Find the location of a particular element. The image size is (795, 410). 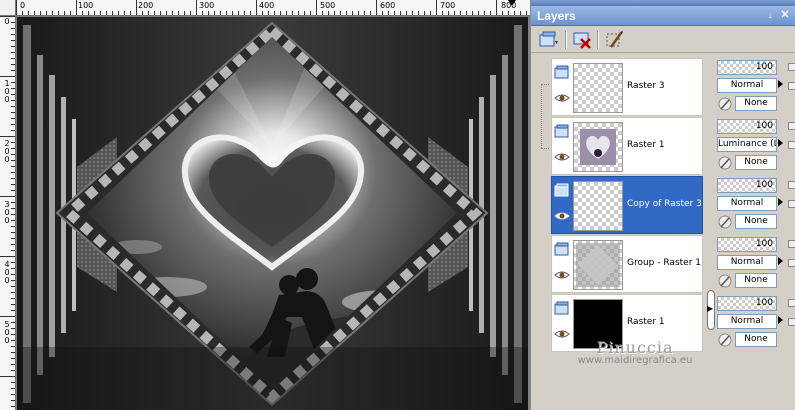

blend-mode-select: Luminance (L) is located at coordinates (747, 144).